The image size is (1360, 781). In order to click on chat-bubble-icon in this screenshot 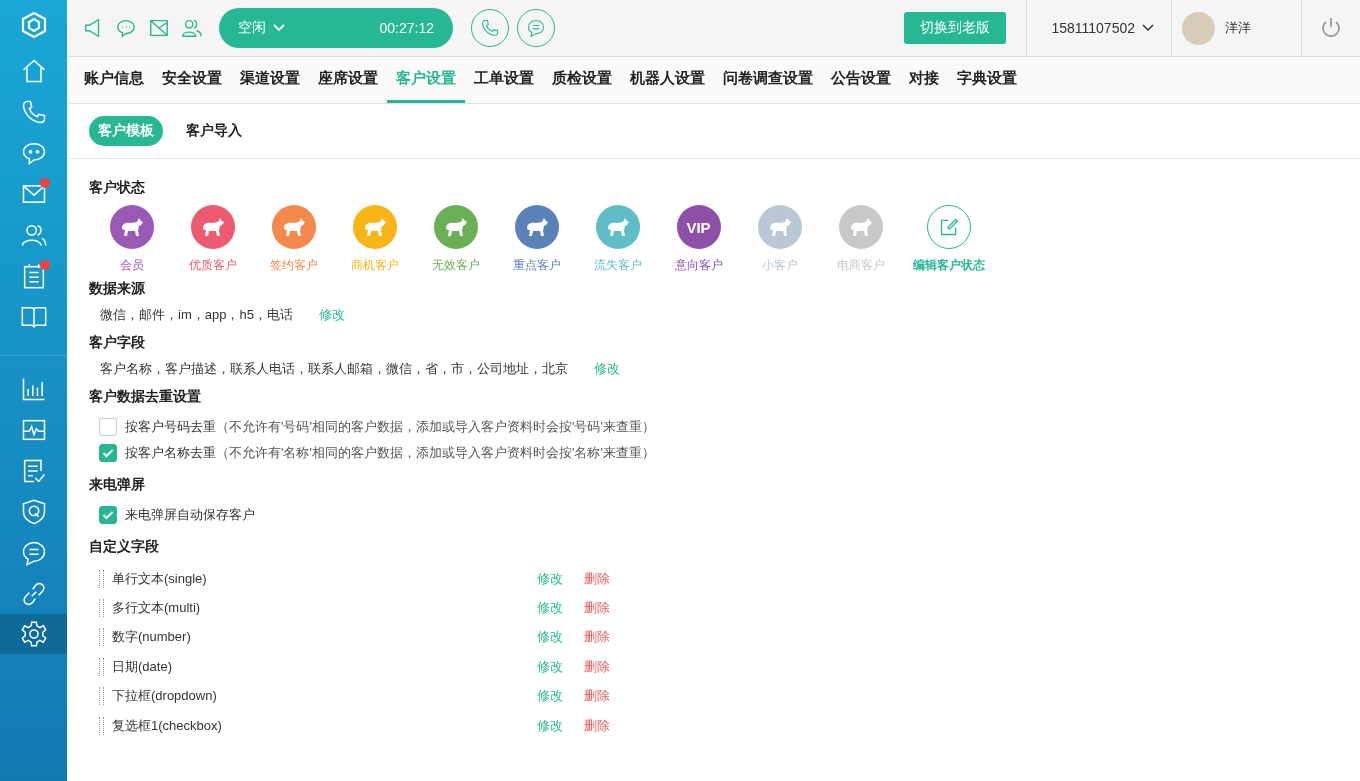, I will do `click(126, 28)`.